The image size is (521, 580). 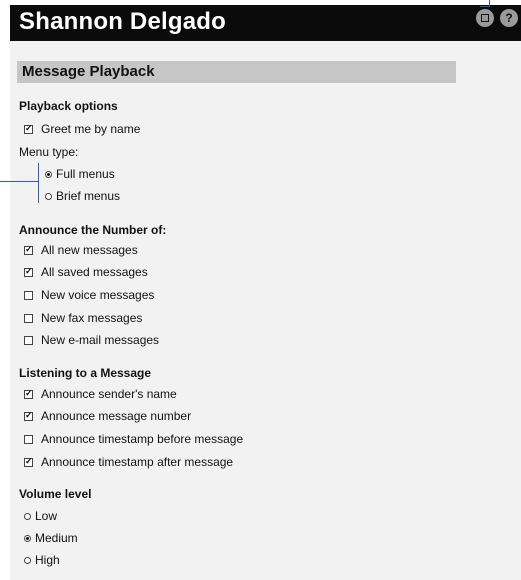 I want to click on radio-label: Medium, so click(x=56, y=538).